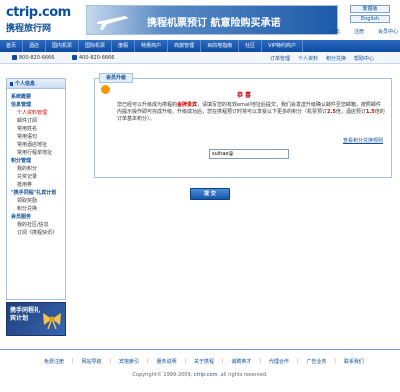  Describe the element at coordinates (370, 19) in the screenshot. I see `english-link: English` at that location.